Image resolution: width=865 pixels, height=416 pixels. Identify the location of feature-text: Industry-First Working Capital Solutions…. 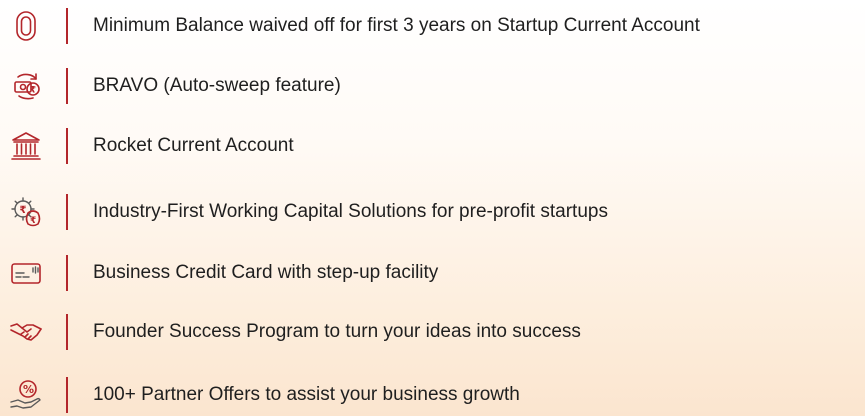
(350, 211).